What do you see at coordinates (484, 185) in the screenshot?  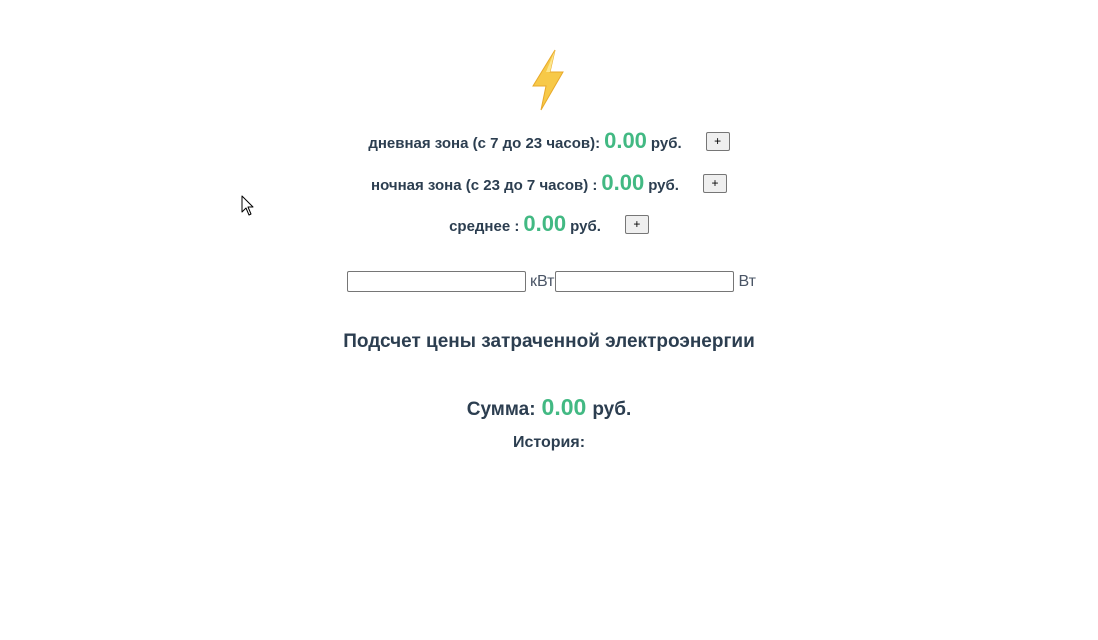 I see `night-zone-label: ночная зона (с 23 до 7 часов) :` at bounding box center [484, 185].